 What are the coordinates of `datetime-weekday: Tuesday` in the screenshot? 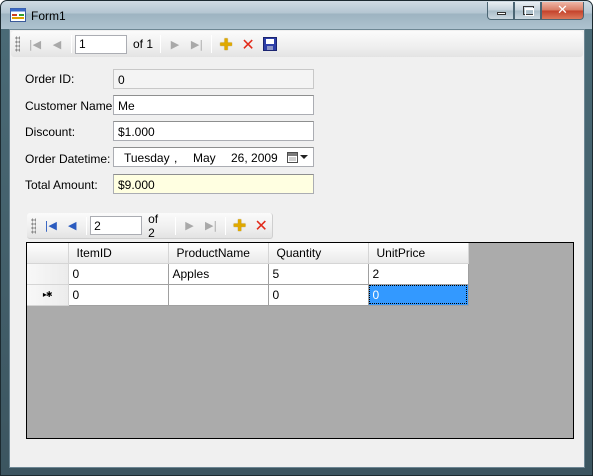 It's located at (147, 158).